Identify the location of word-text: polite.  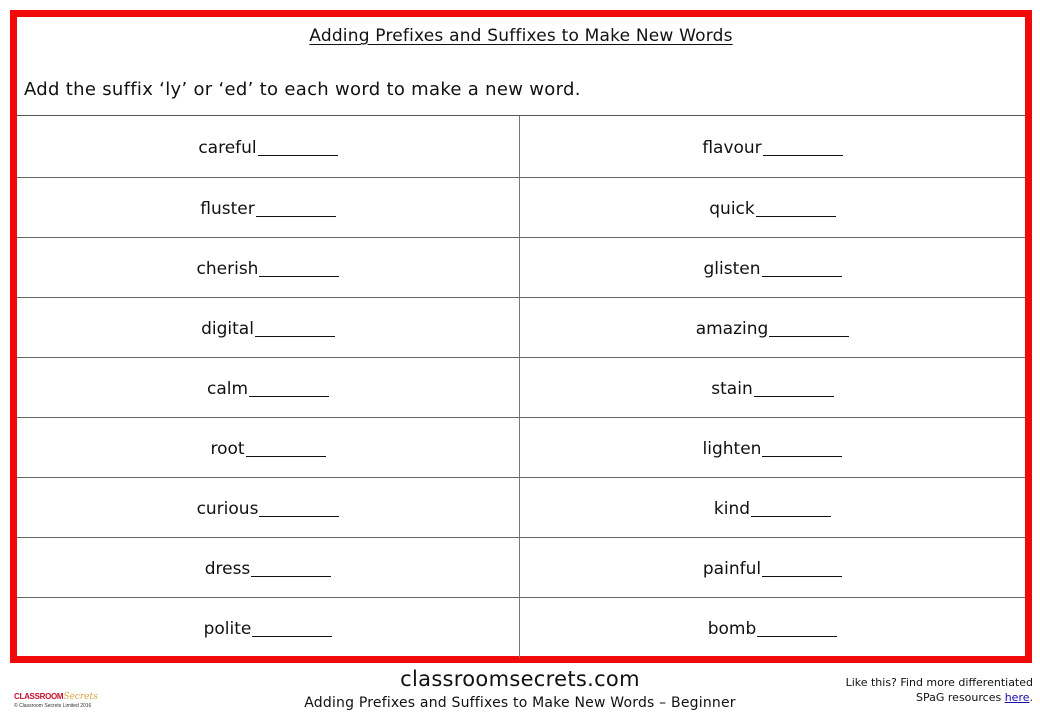
(227, 629).